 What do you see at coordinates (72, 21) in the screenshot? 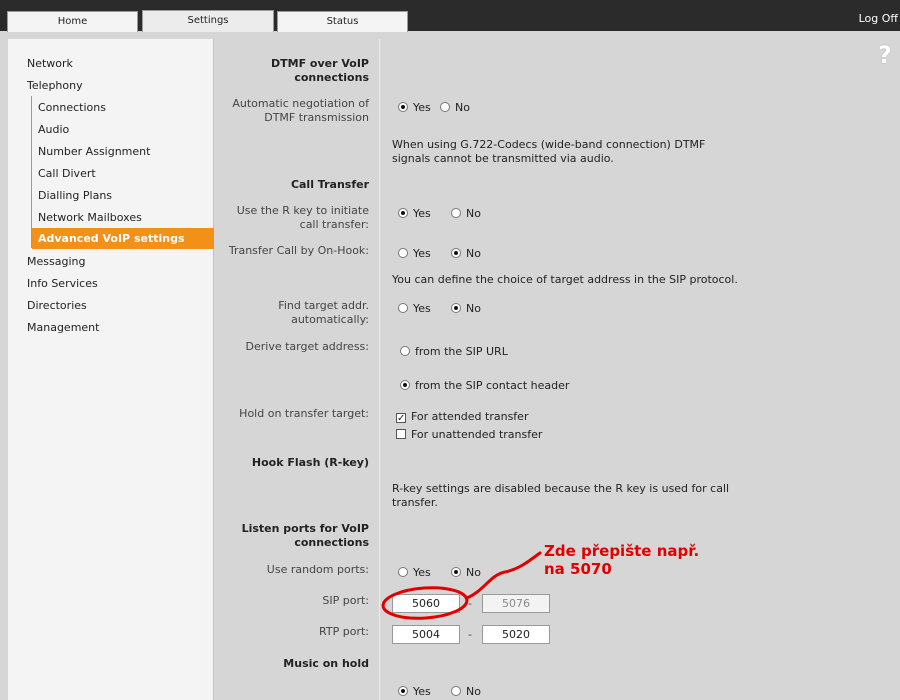
I see `tab-home: Home` at bounding box center [72, 21].